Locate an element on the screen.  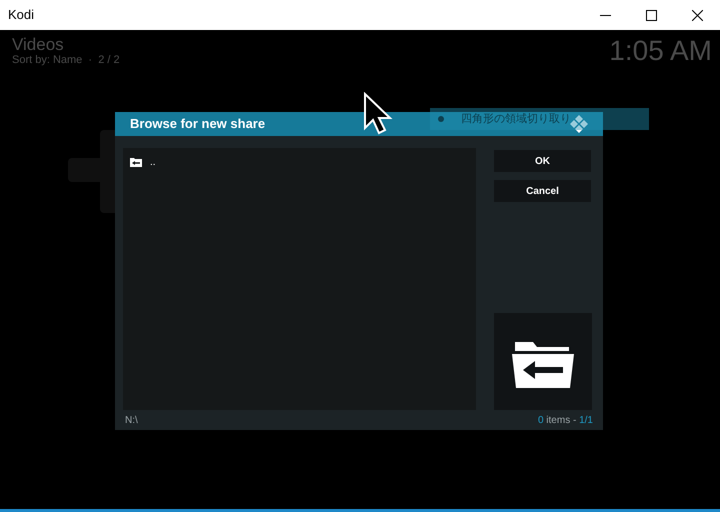
folder-back-icon is located at coordinates (136, 162).